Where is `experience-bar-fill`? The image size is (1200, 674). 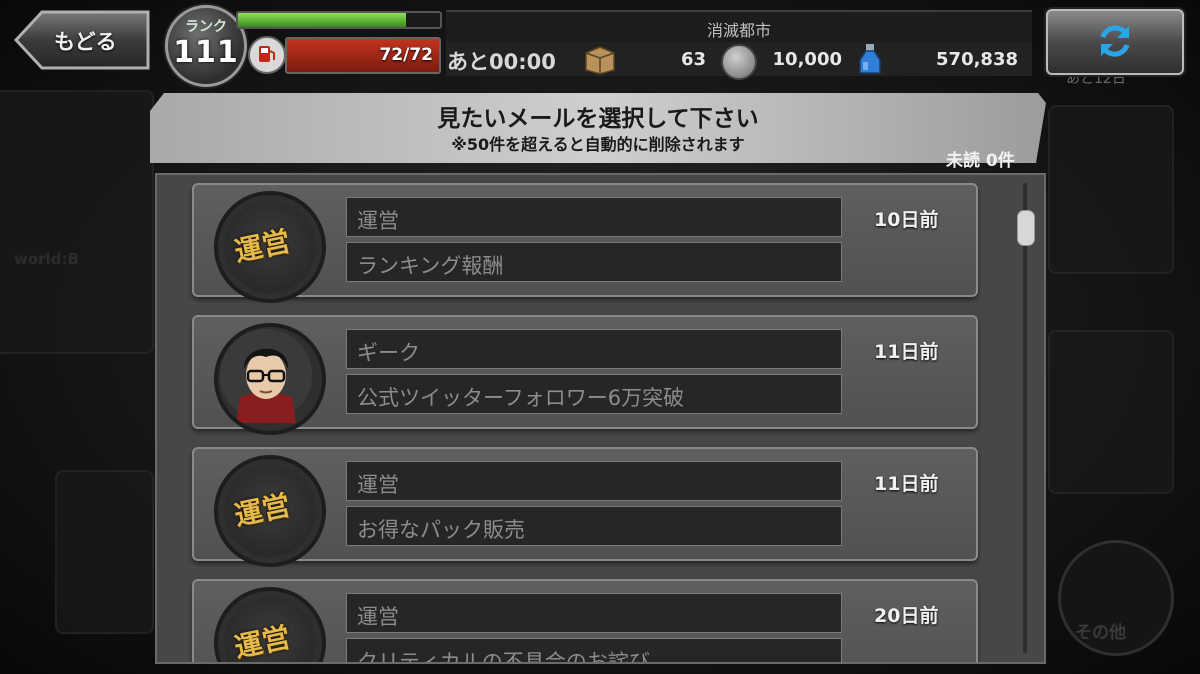
experience-bar-fill is located at coordinates (322, 20).